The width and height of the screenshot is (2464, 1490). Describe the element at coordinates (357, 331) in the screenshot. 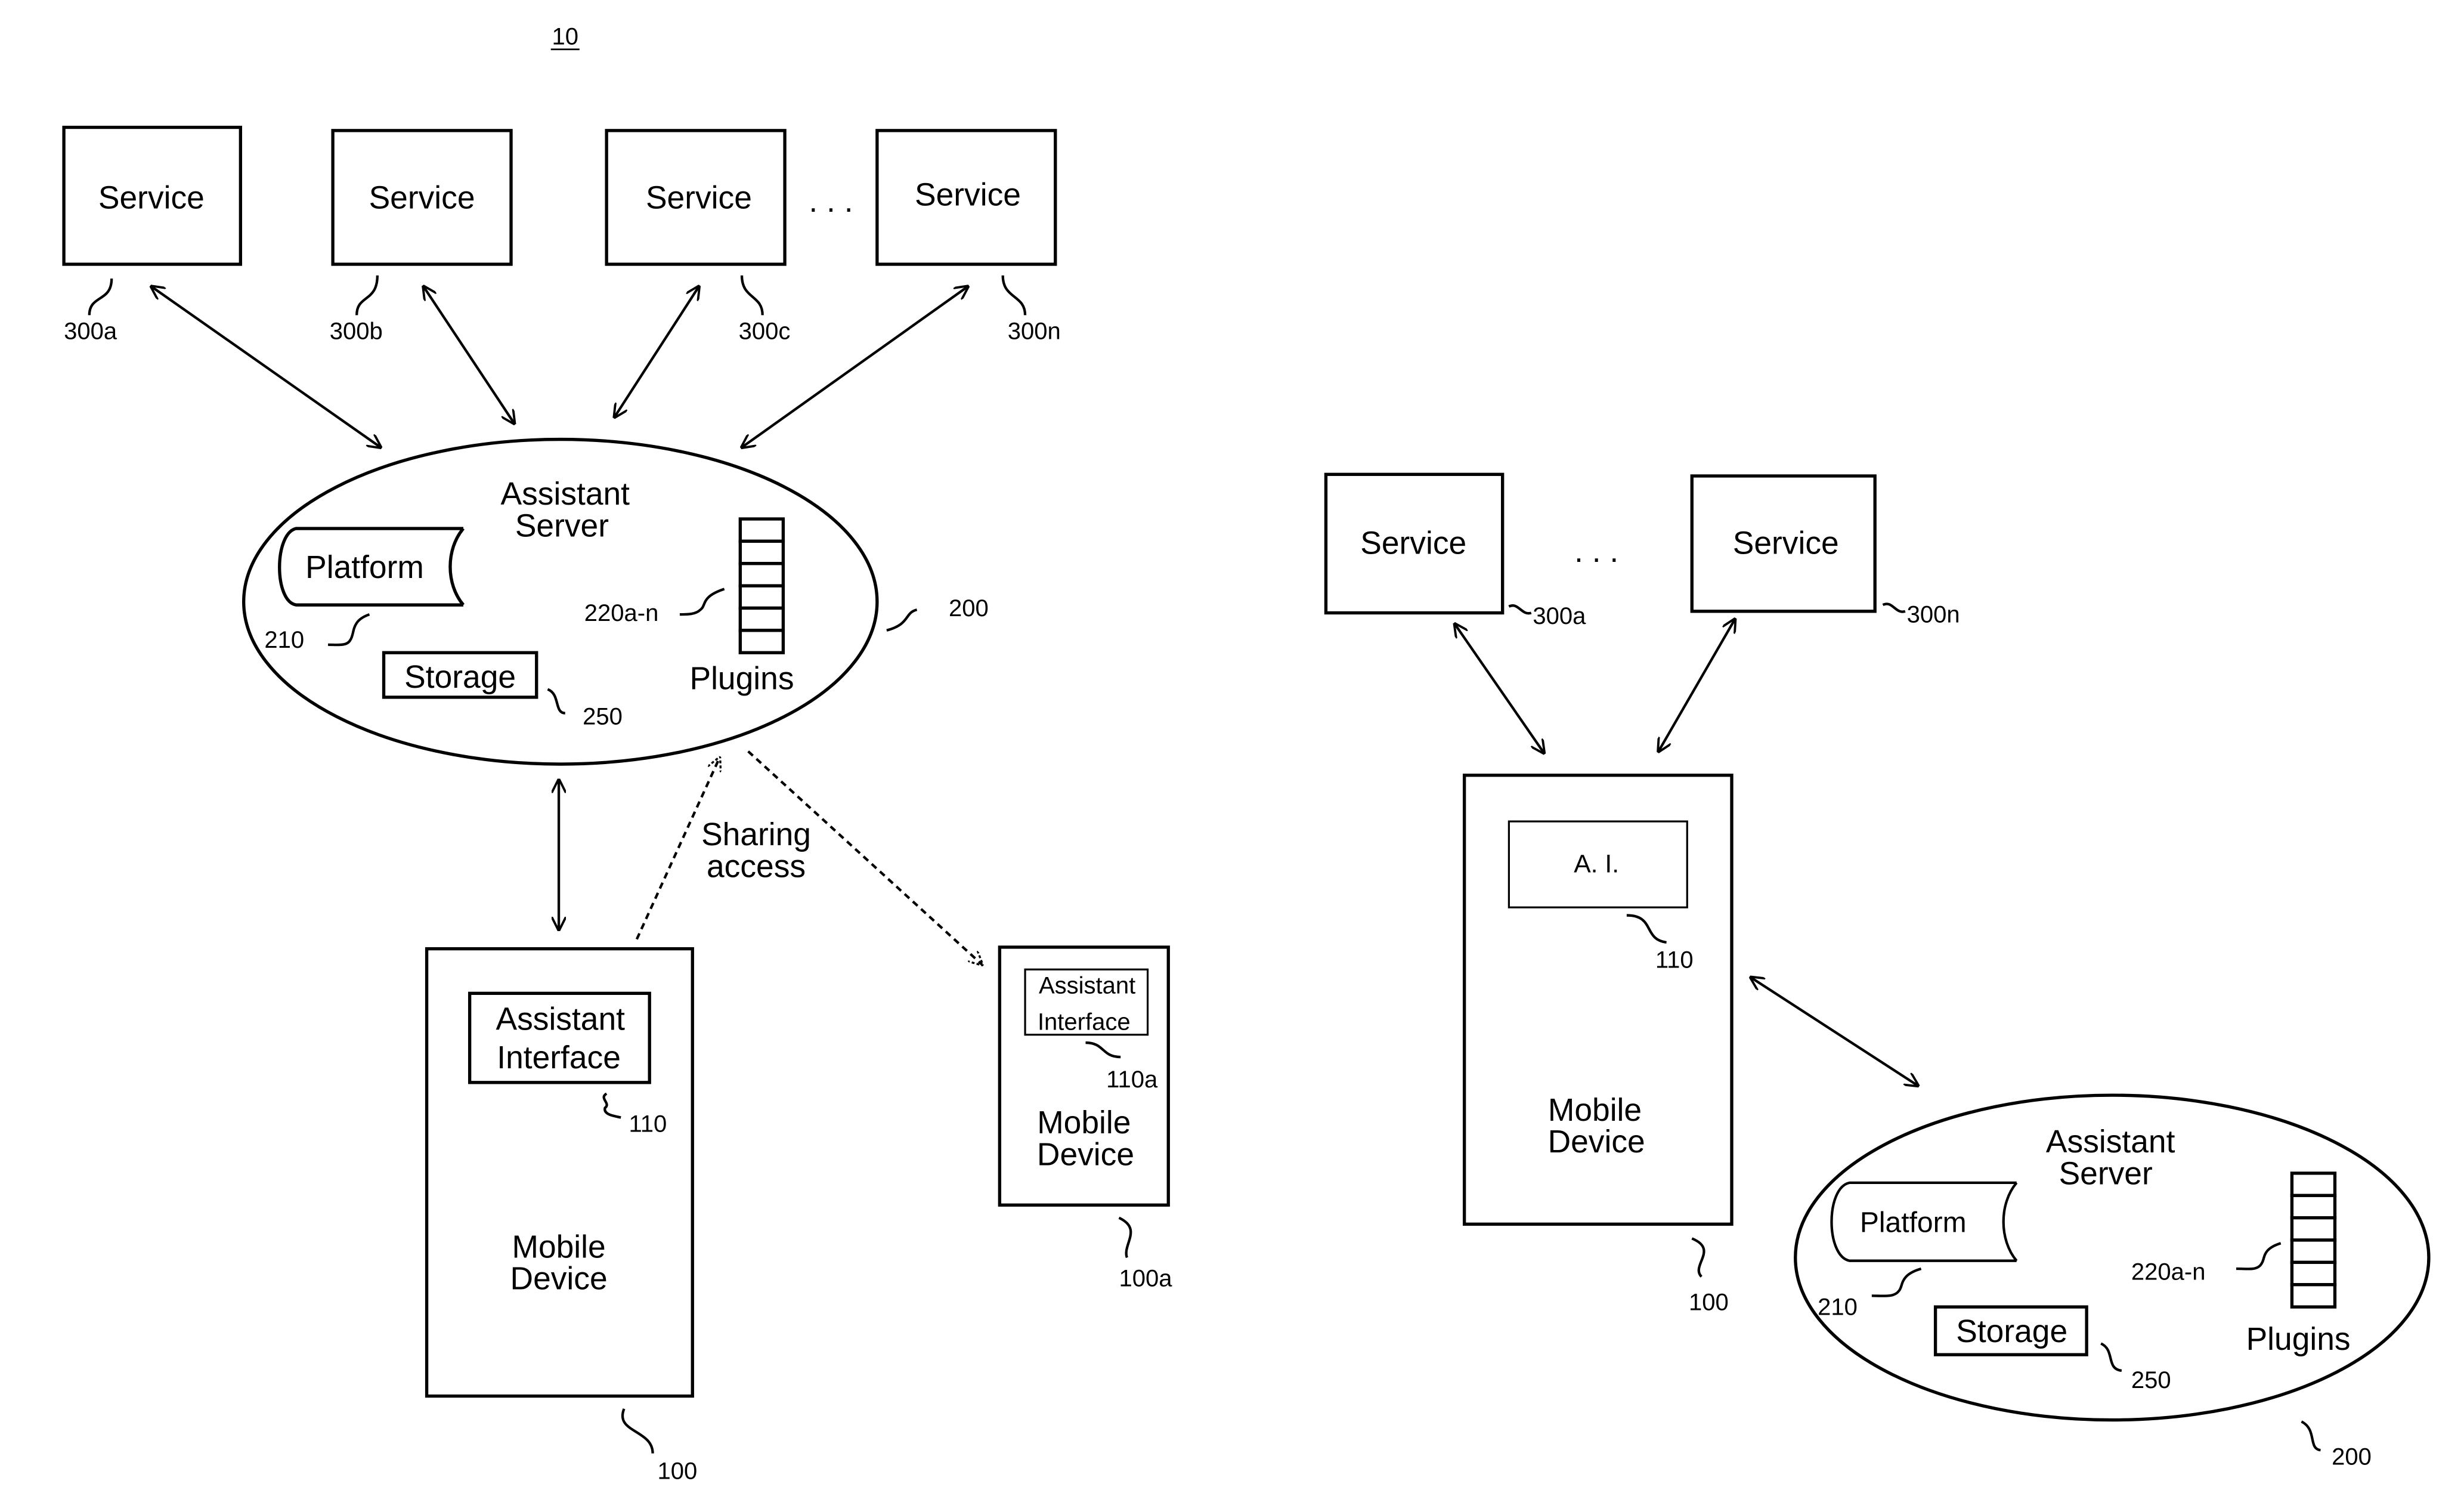

I see `service-ref: 300b` at that location.